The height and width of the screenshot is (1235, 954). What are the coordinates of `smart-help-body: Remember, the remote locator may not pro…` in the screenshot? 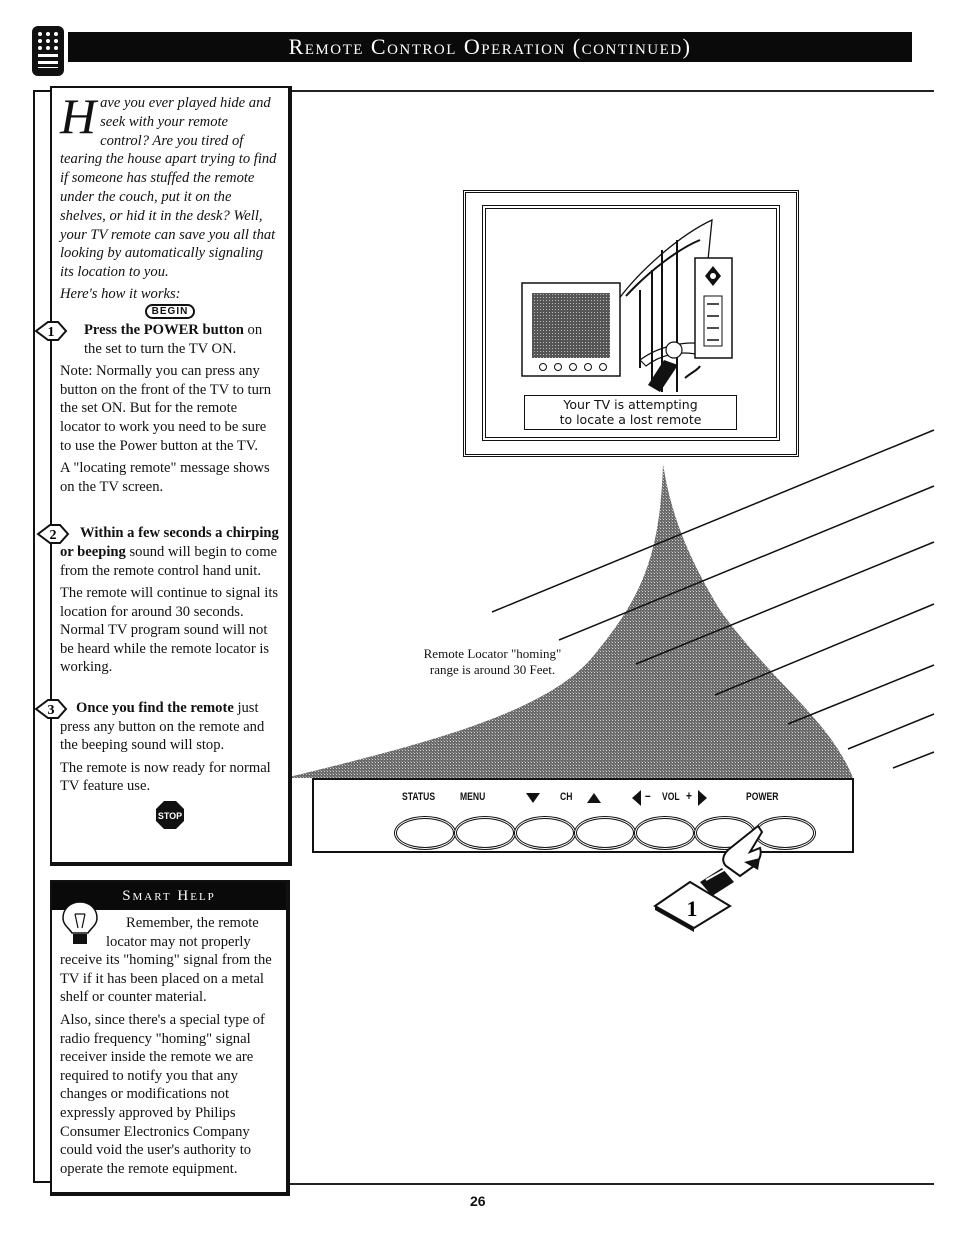 It's located at (169, 1039).